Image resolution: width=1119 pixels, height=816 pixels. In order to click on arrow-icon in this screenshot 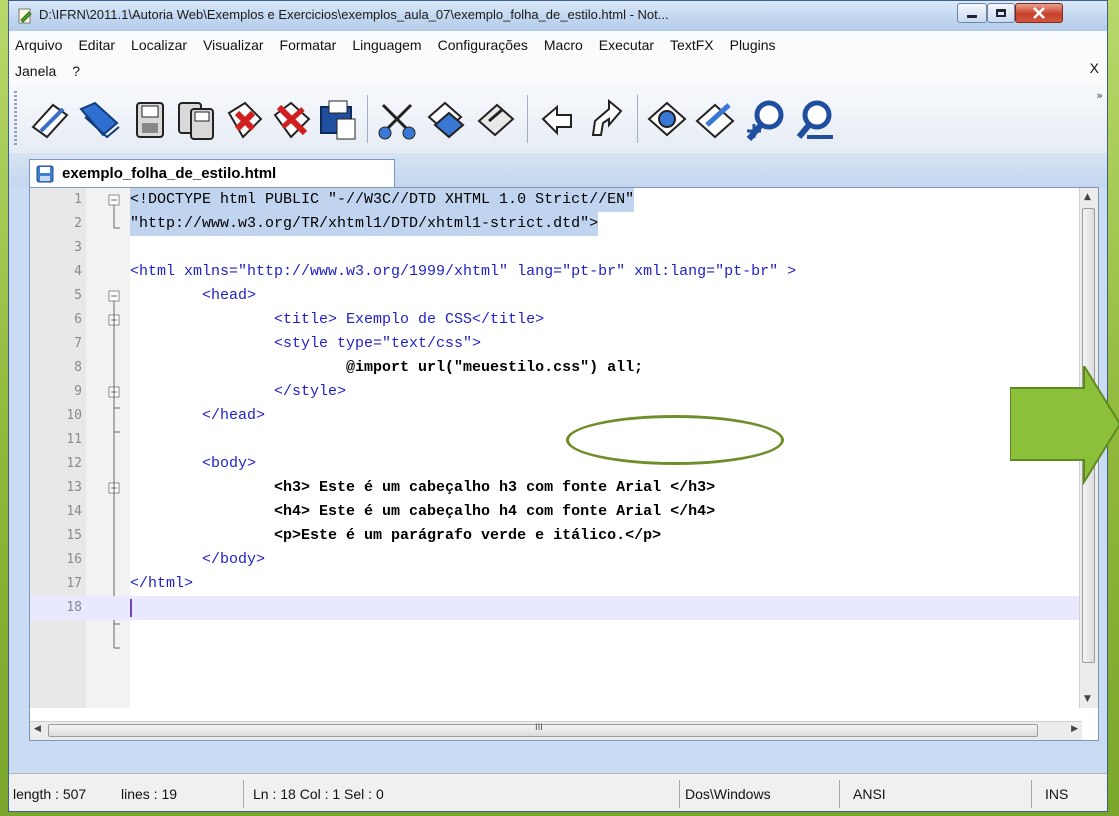, I will do `click(1064, 426)`.